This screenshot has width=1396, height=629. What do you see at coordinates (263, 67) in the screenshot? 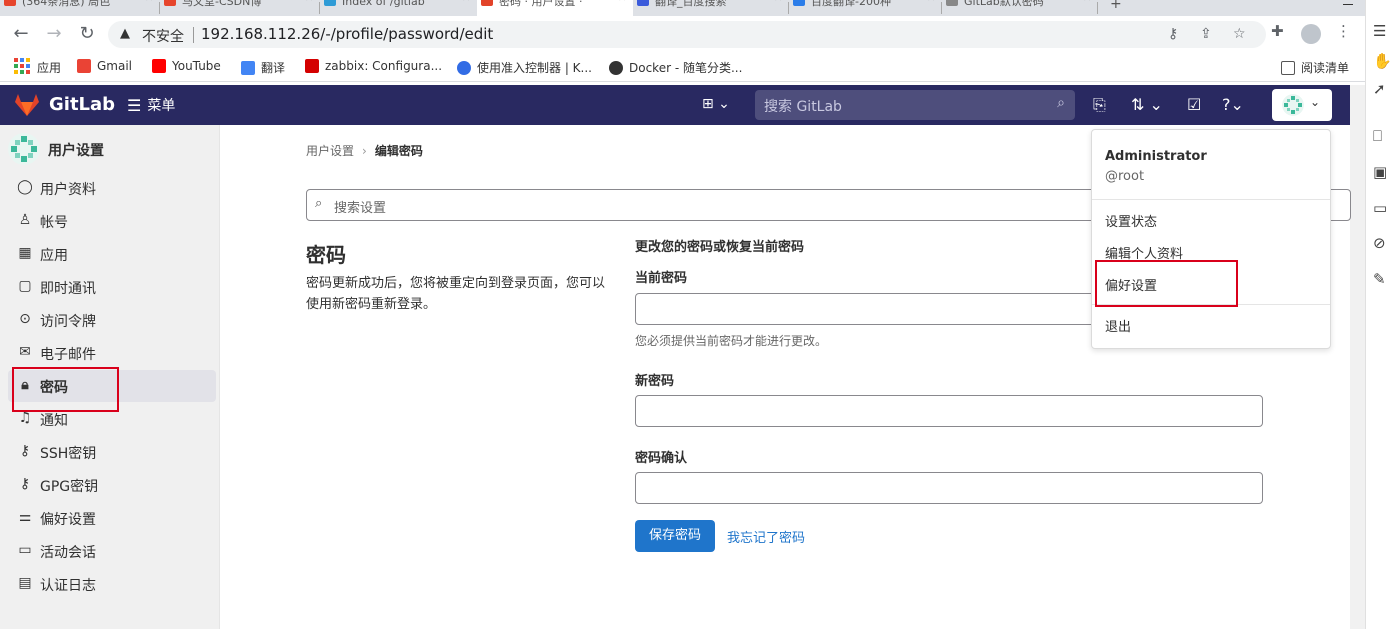
I see `bookmark-translate: 翻译` at bounding box center [263, 67].